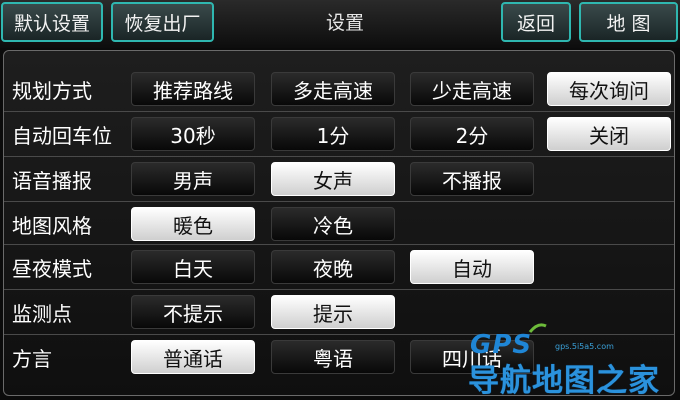 This screenshot has width=680, height=400. What do you see at coordinates (193, 89) in the screenshot?
I see `option-recommended-route: 推荐路线` at bounding box center [193, 89].